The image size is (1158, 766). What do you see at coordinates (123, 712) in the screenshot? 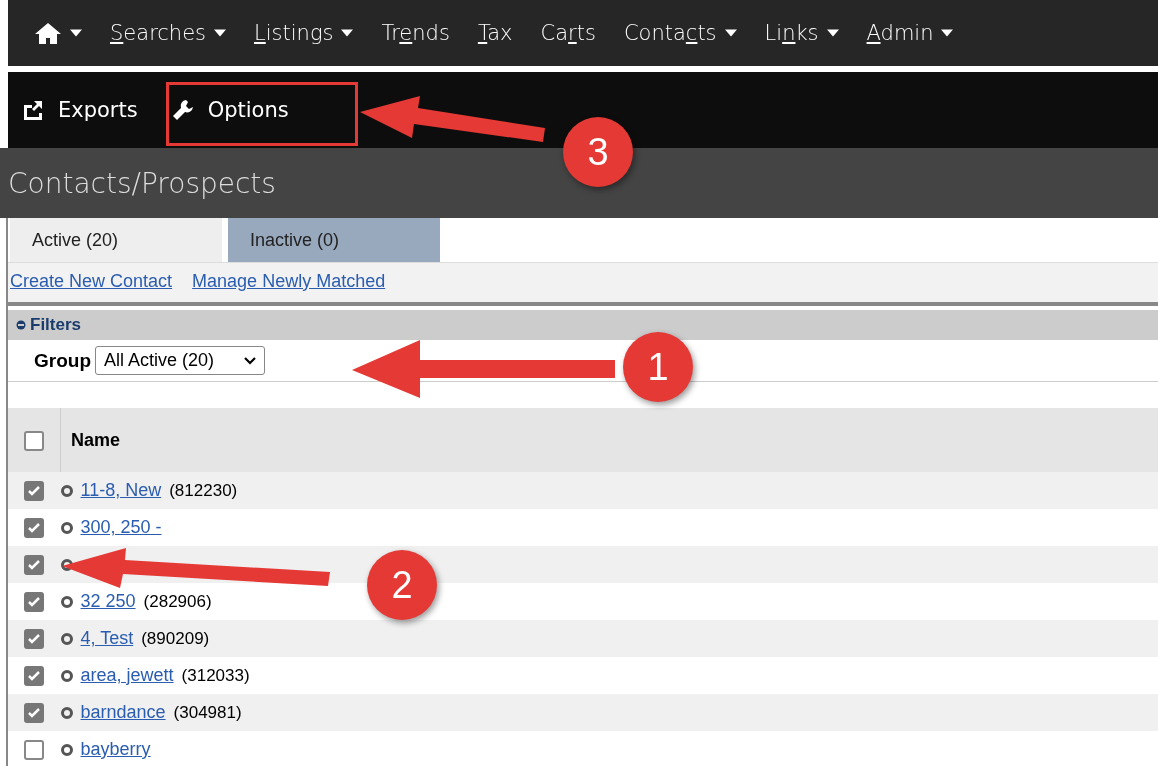
I see `contact-link: barndance` at bounding box center [123, 712].